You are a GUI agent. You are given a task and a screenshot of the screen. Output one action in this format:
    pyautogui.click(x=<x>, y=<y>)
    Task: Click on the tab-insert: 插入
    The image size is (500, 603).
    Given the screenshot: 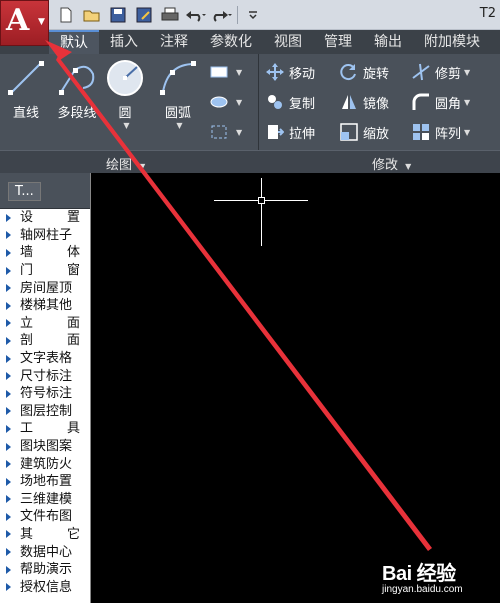 What is the action you would take?
    pyautogui.click(x=124, y=42)
    